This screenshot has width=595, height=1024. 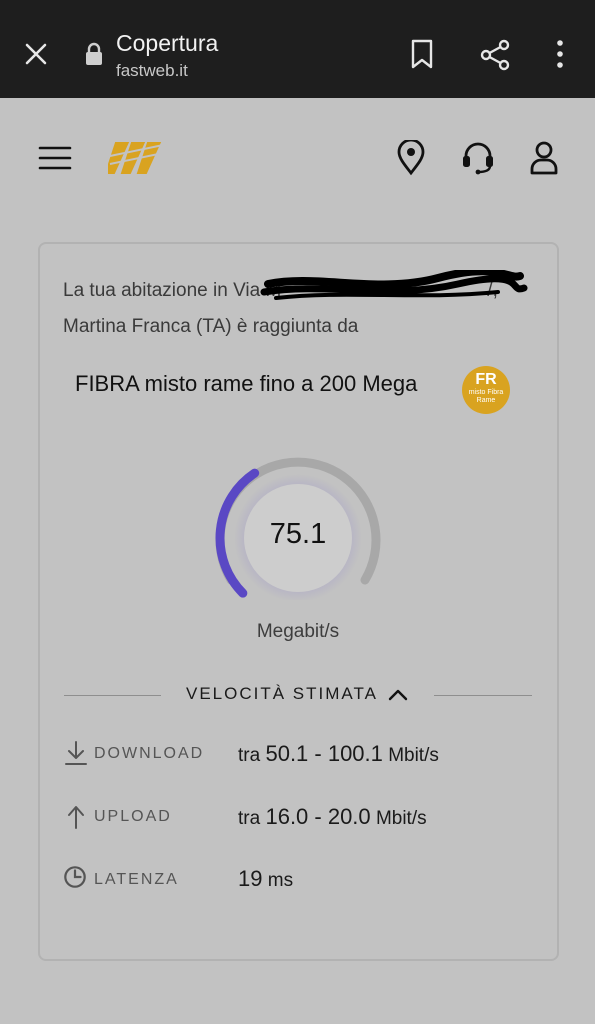 I want to click on badge-subtitle: misto Fibra Rame, so click(x=486, y=396).